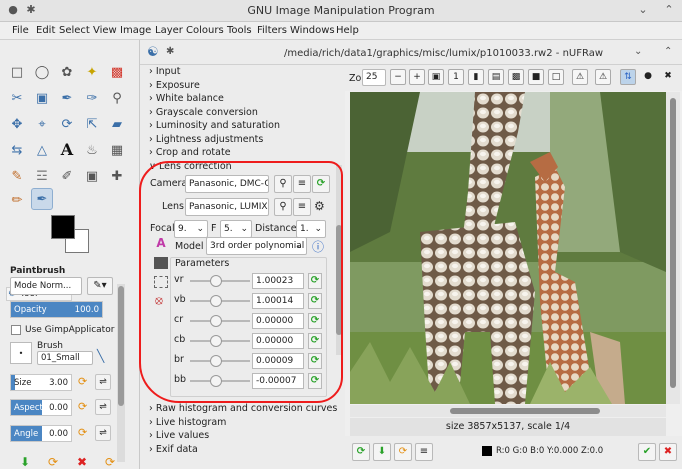  What do you see at coordinates (45, 30) in the screenshot?
I see `menu-edit: Edit` at bounding box center [45, 30].